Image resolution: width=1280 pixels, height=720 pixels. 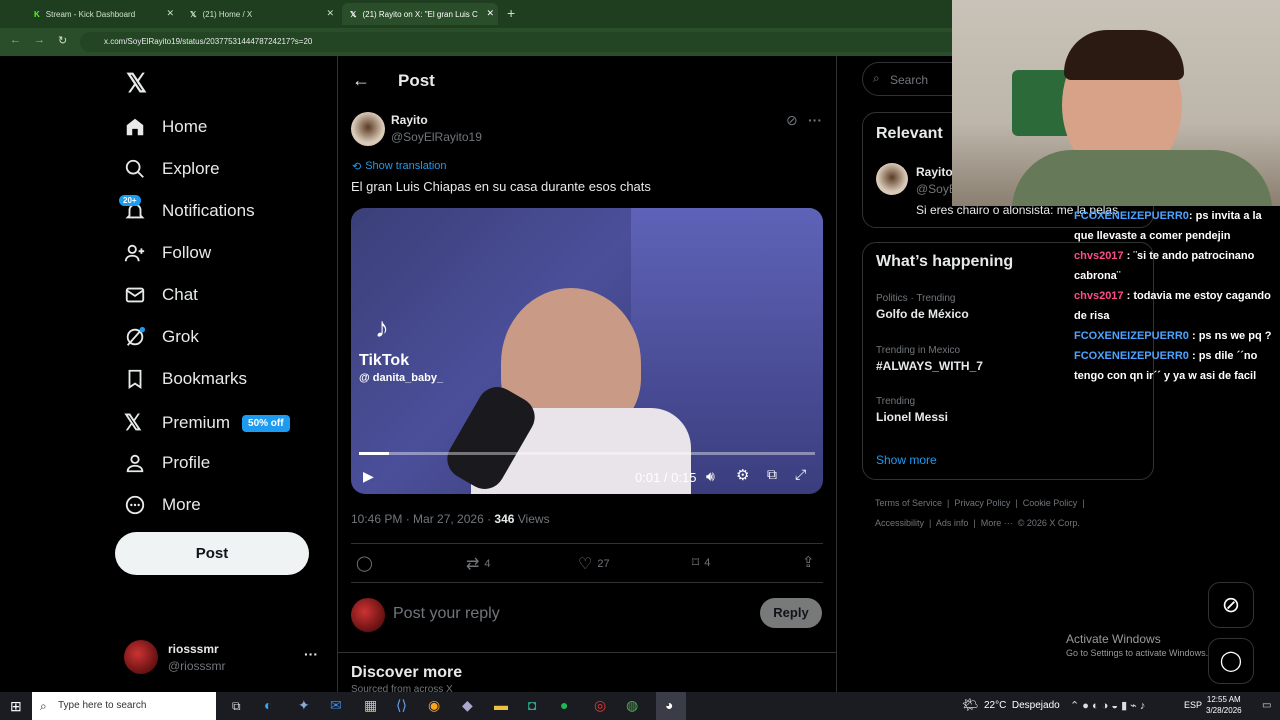 I want to click on task-view-icon: ⧉, so click(x=236, y=706).